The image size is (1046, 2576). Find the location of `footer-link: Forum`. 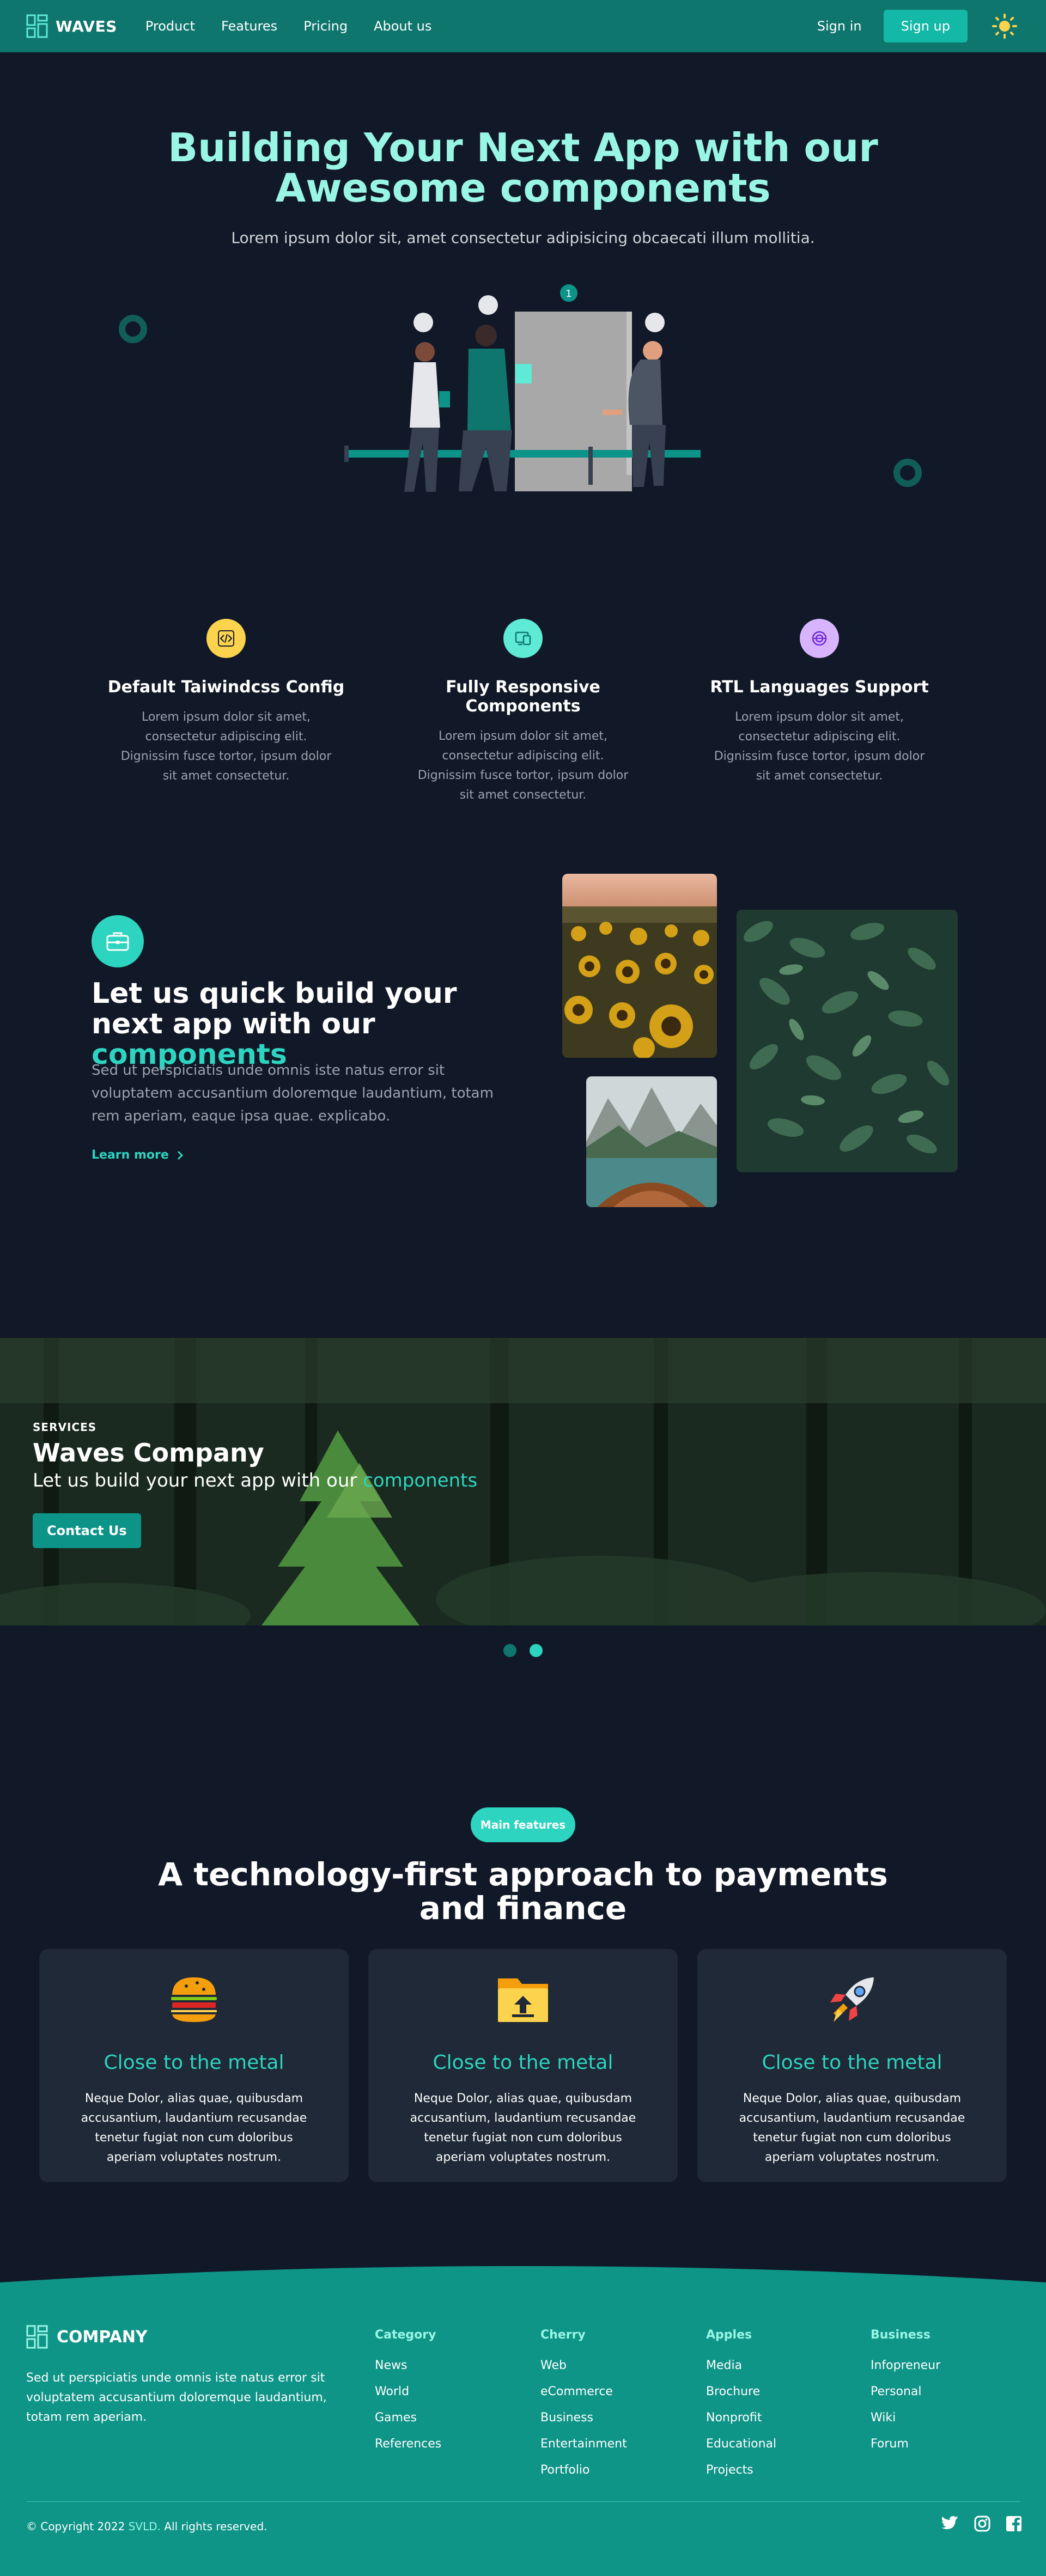

footer-link: Forum is located at coordinates (905, 2444).